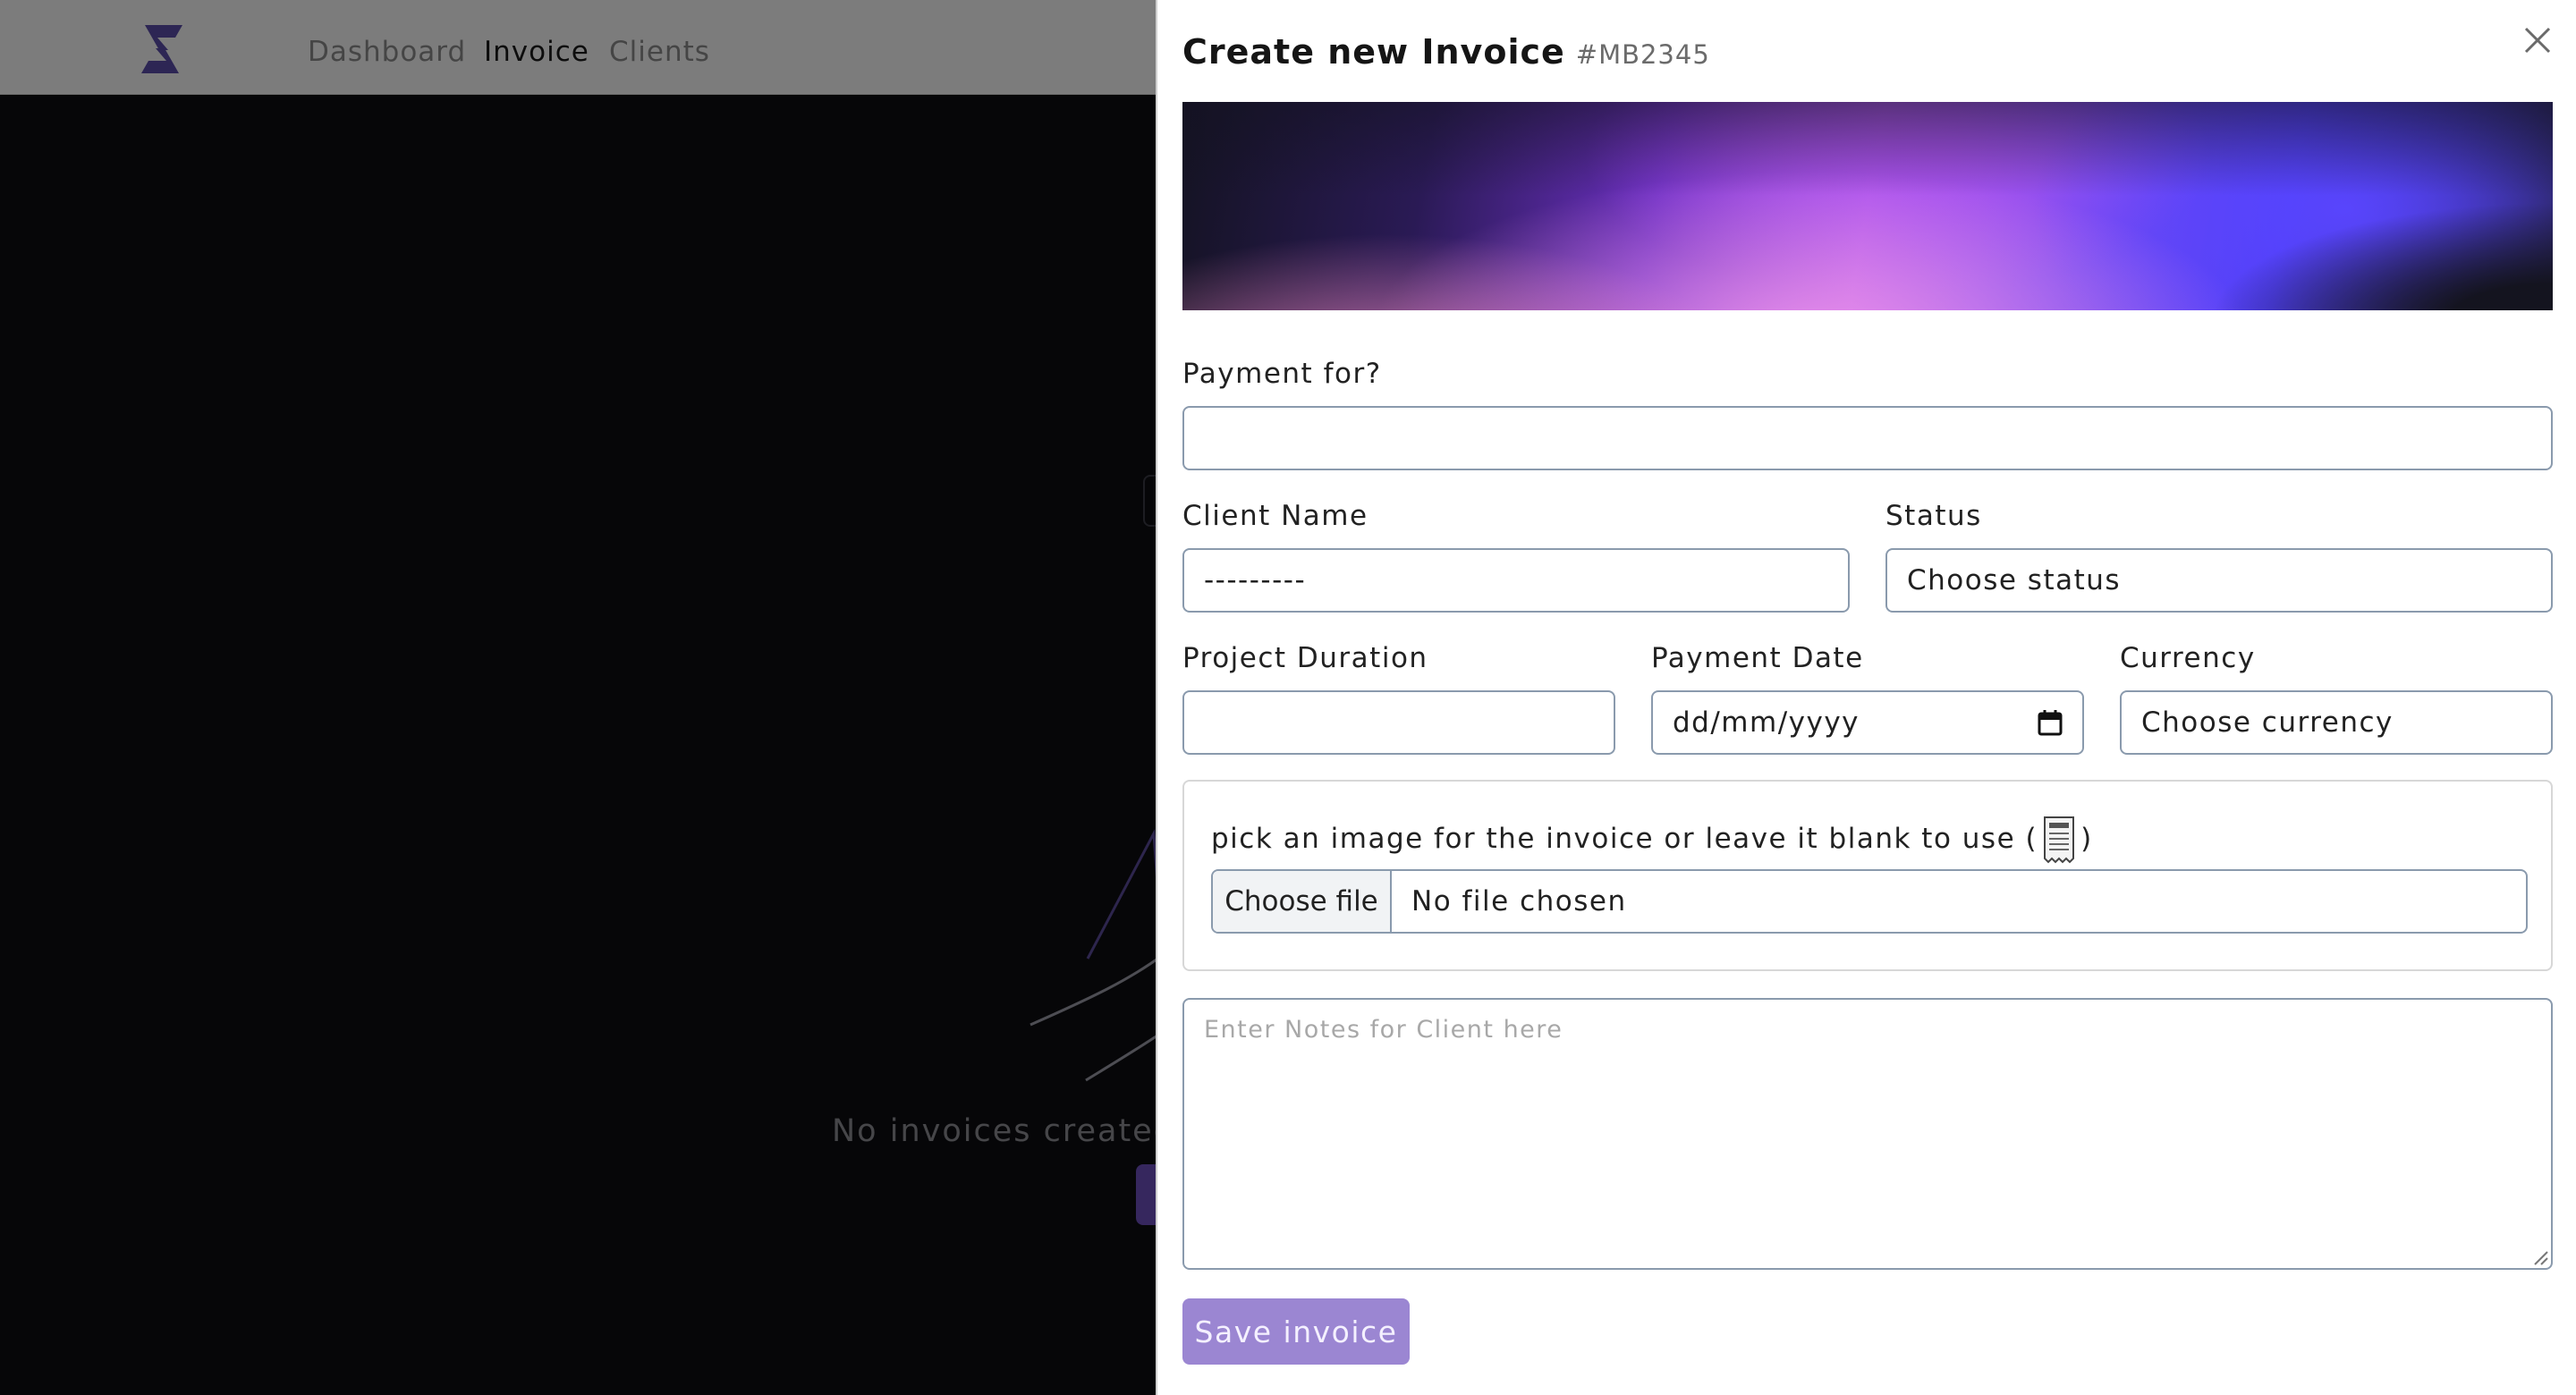 This screenshot has height=1395, width=2576. Describe the element at coordinates (2219, 580) in the screenshot. I see `status-select: Choose status` at that location.